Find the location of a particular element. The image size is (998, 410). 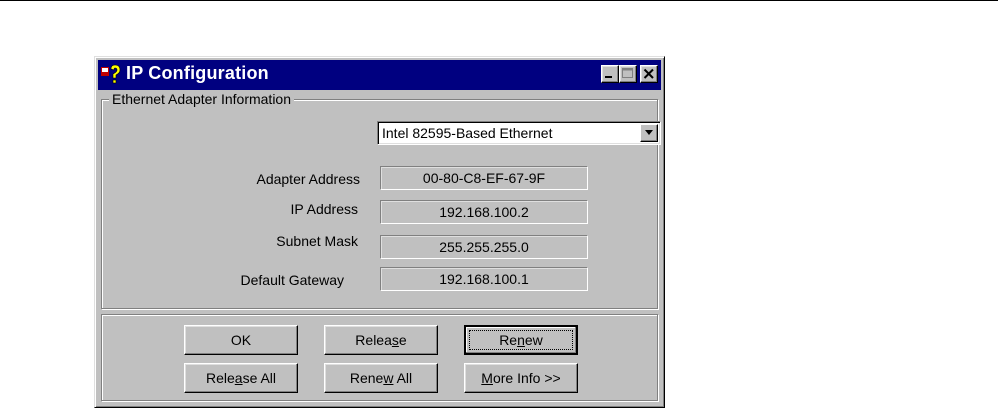

release-all-button-label: Release All is located at coordinates (241, 377).